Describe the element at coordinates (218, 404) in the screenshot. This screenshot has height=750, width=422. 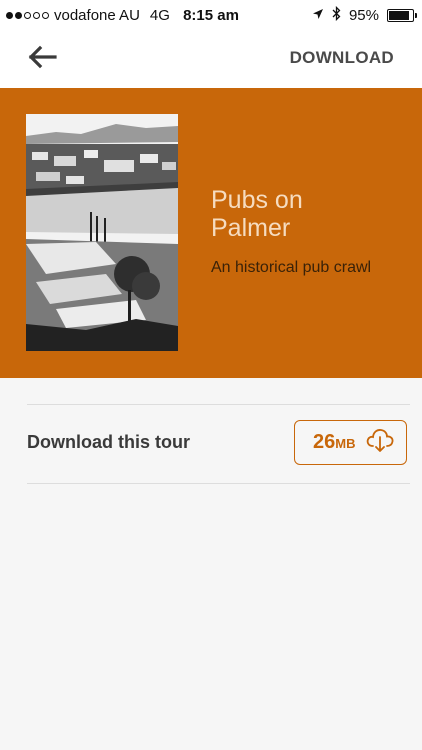
I see `divider-top` at that location.